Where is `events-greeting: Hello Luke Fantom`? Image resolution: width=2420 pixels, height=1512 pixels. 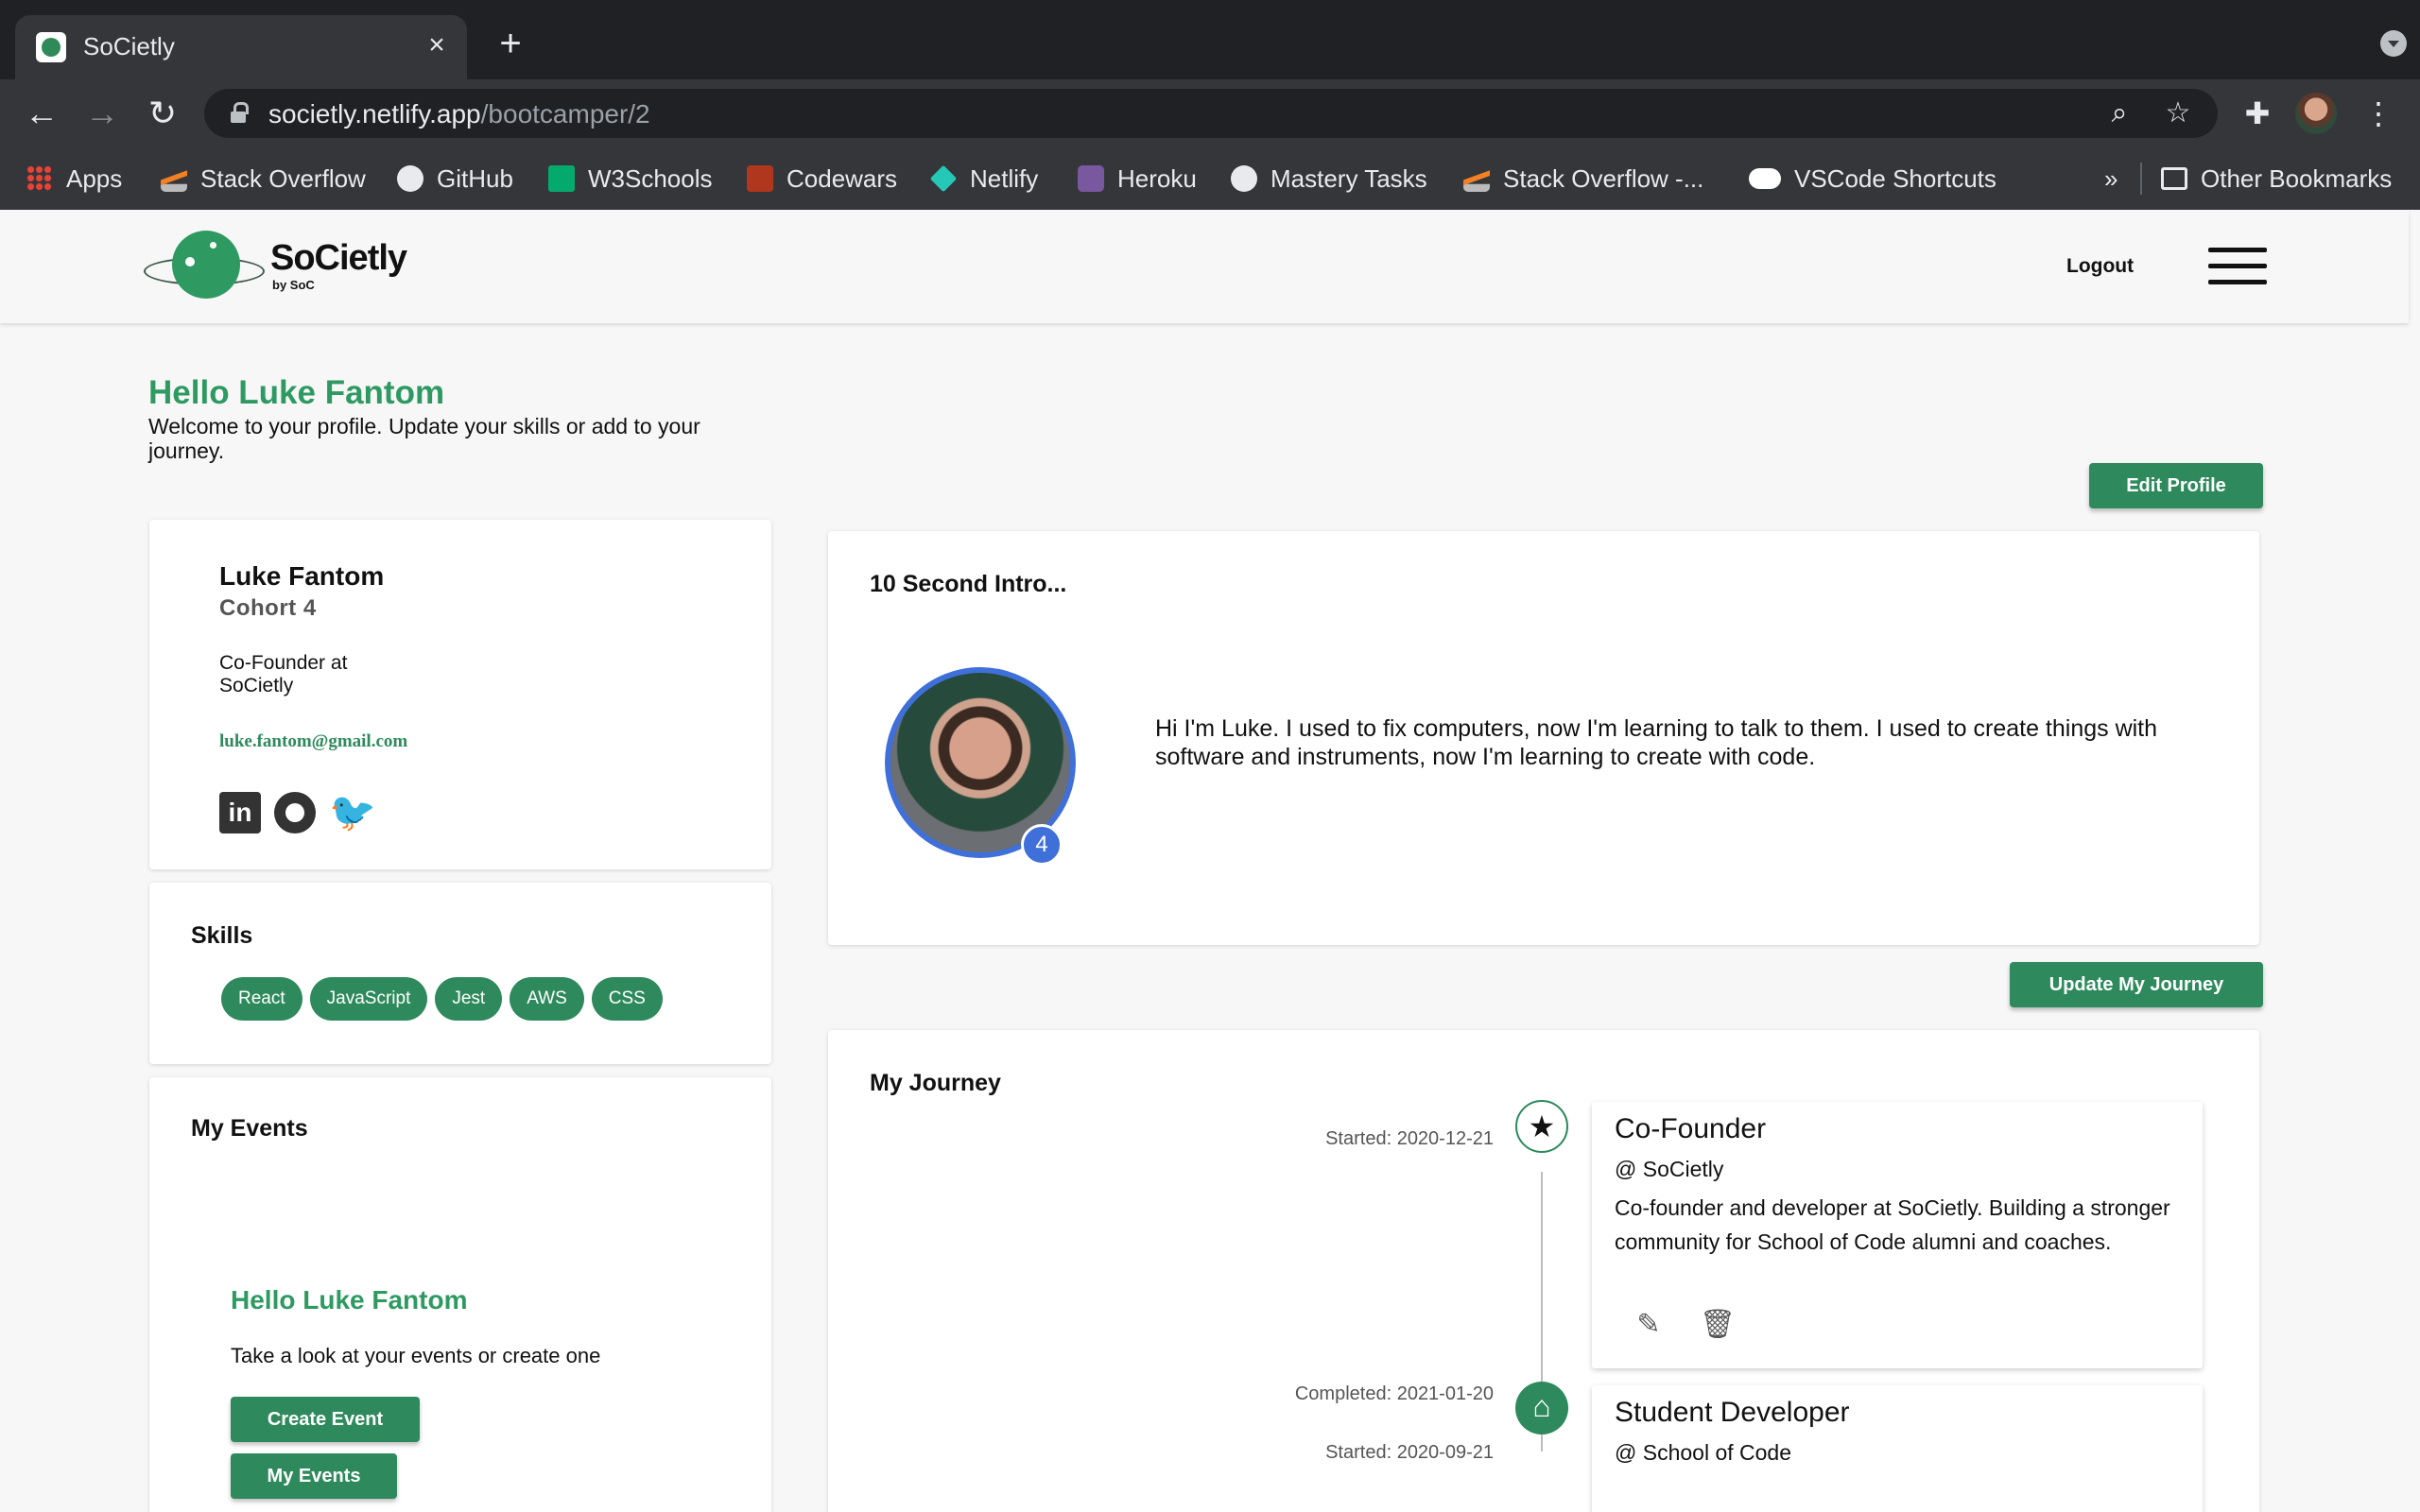 events-greeting: Hello Luke Fantom is located at coordinates (350, 1299).